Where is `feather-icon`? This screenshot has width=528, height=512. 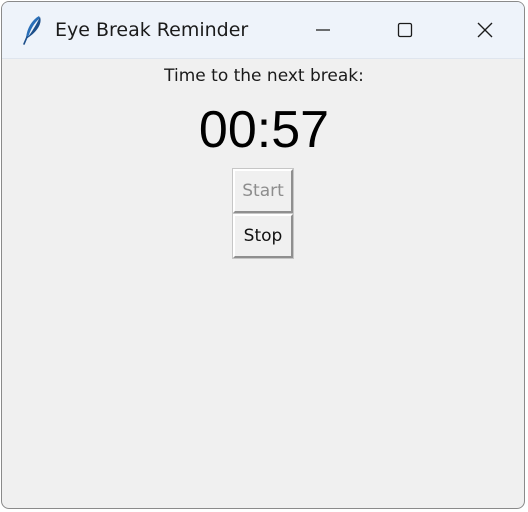
feather-icon is located at coordinates (33, 30).